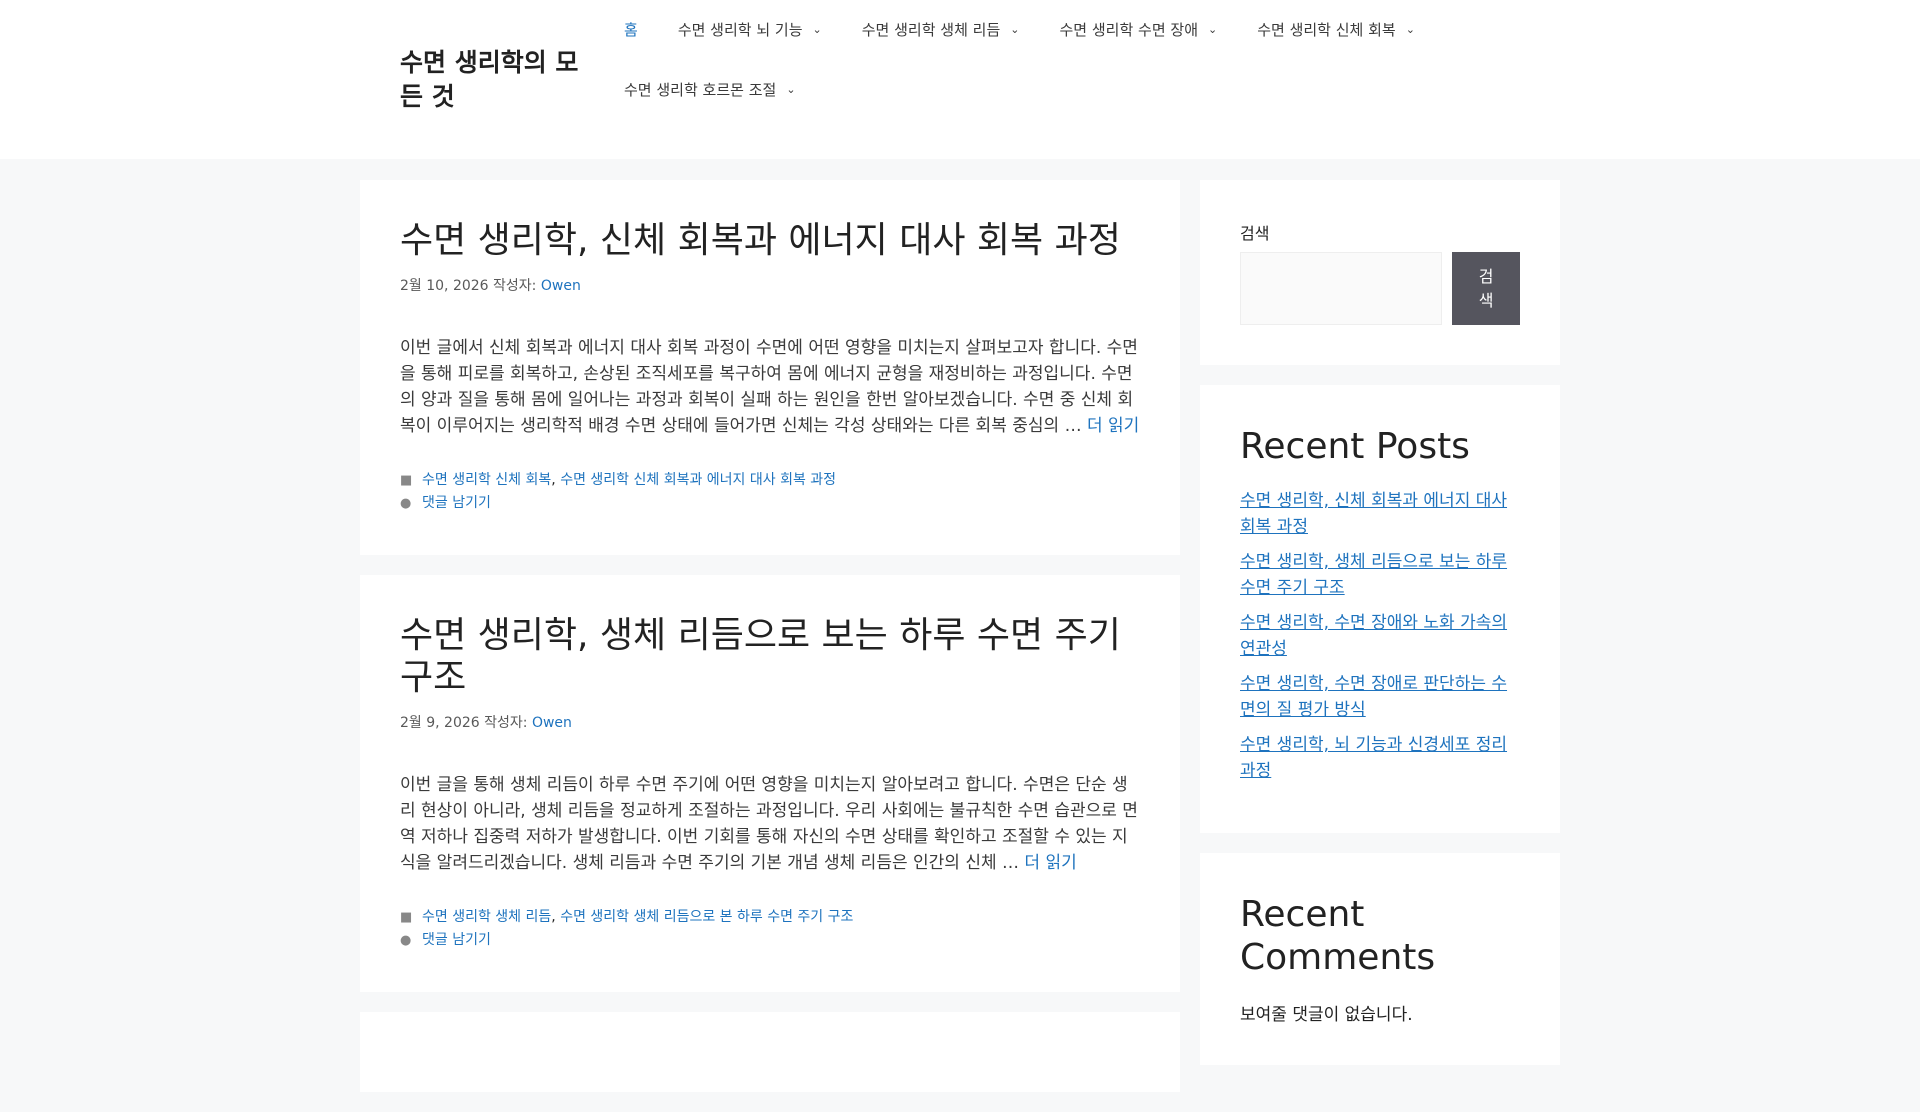  I want to click on search-label: 검색, so click(1255, 233).